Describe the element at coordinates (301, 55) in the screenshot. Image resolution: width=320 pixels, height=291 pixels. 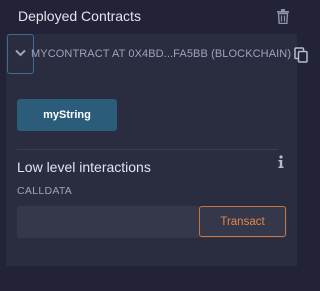
I see `copy-icon` at that location.